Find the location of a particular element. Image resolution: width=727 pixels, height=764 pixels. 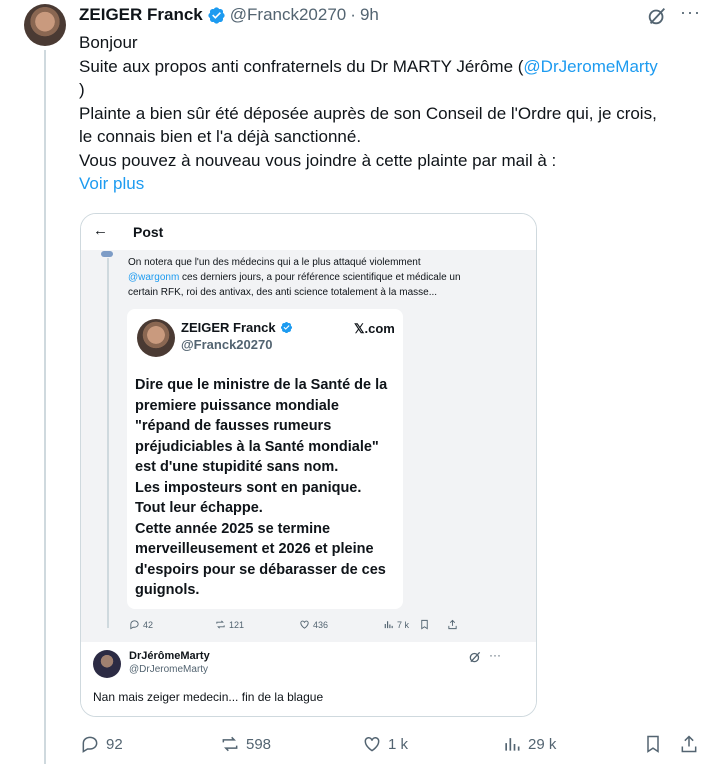

mini-avatar is located at coordinates (107, 254).